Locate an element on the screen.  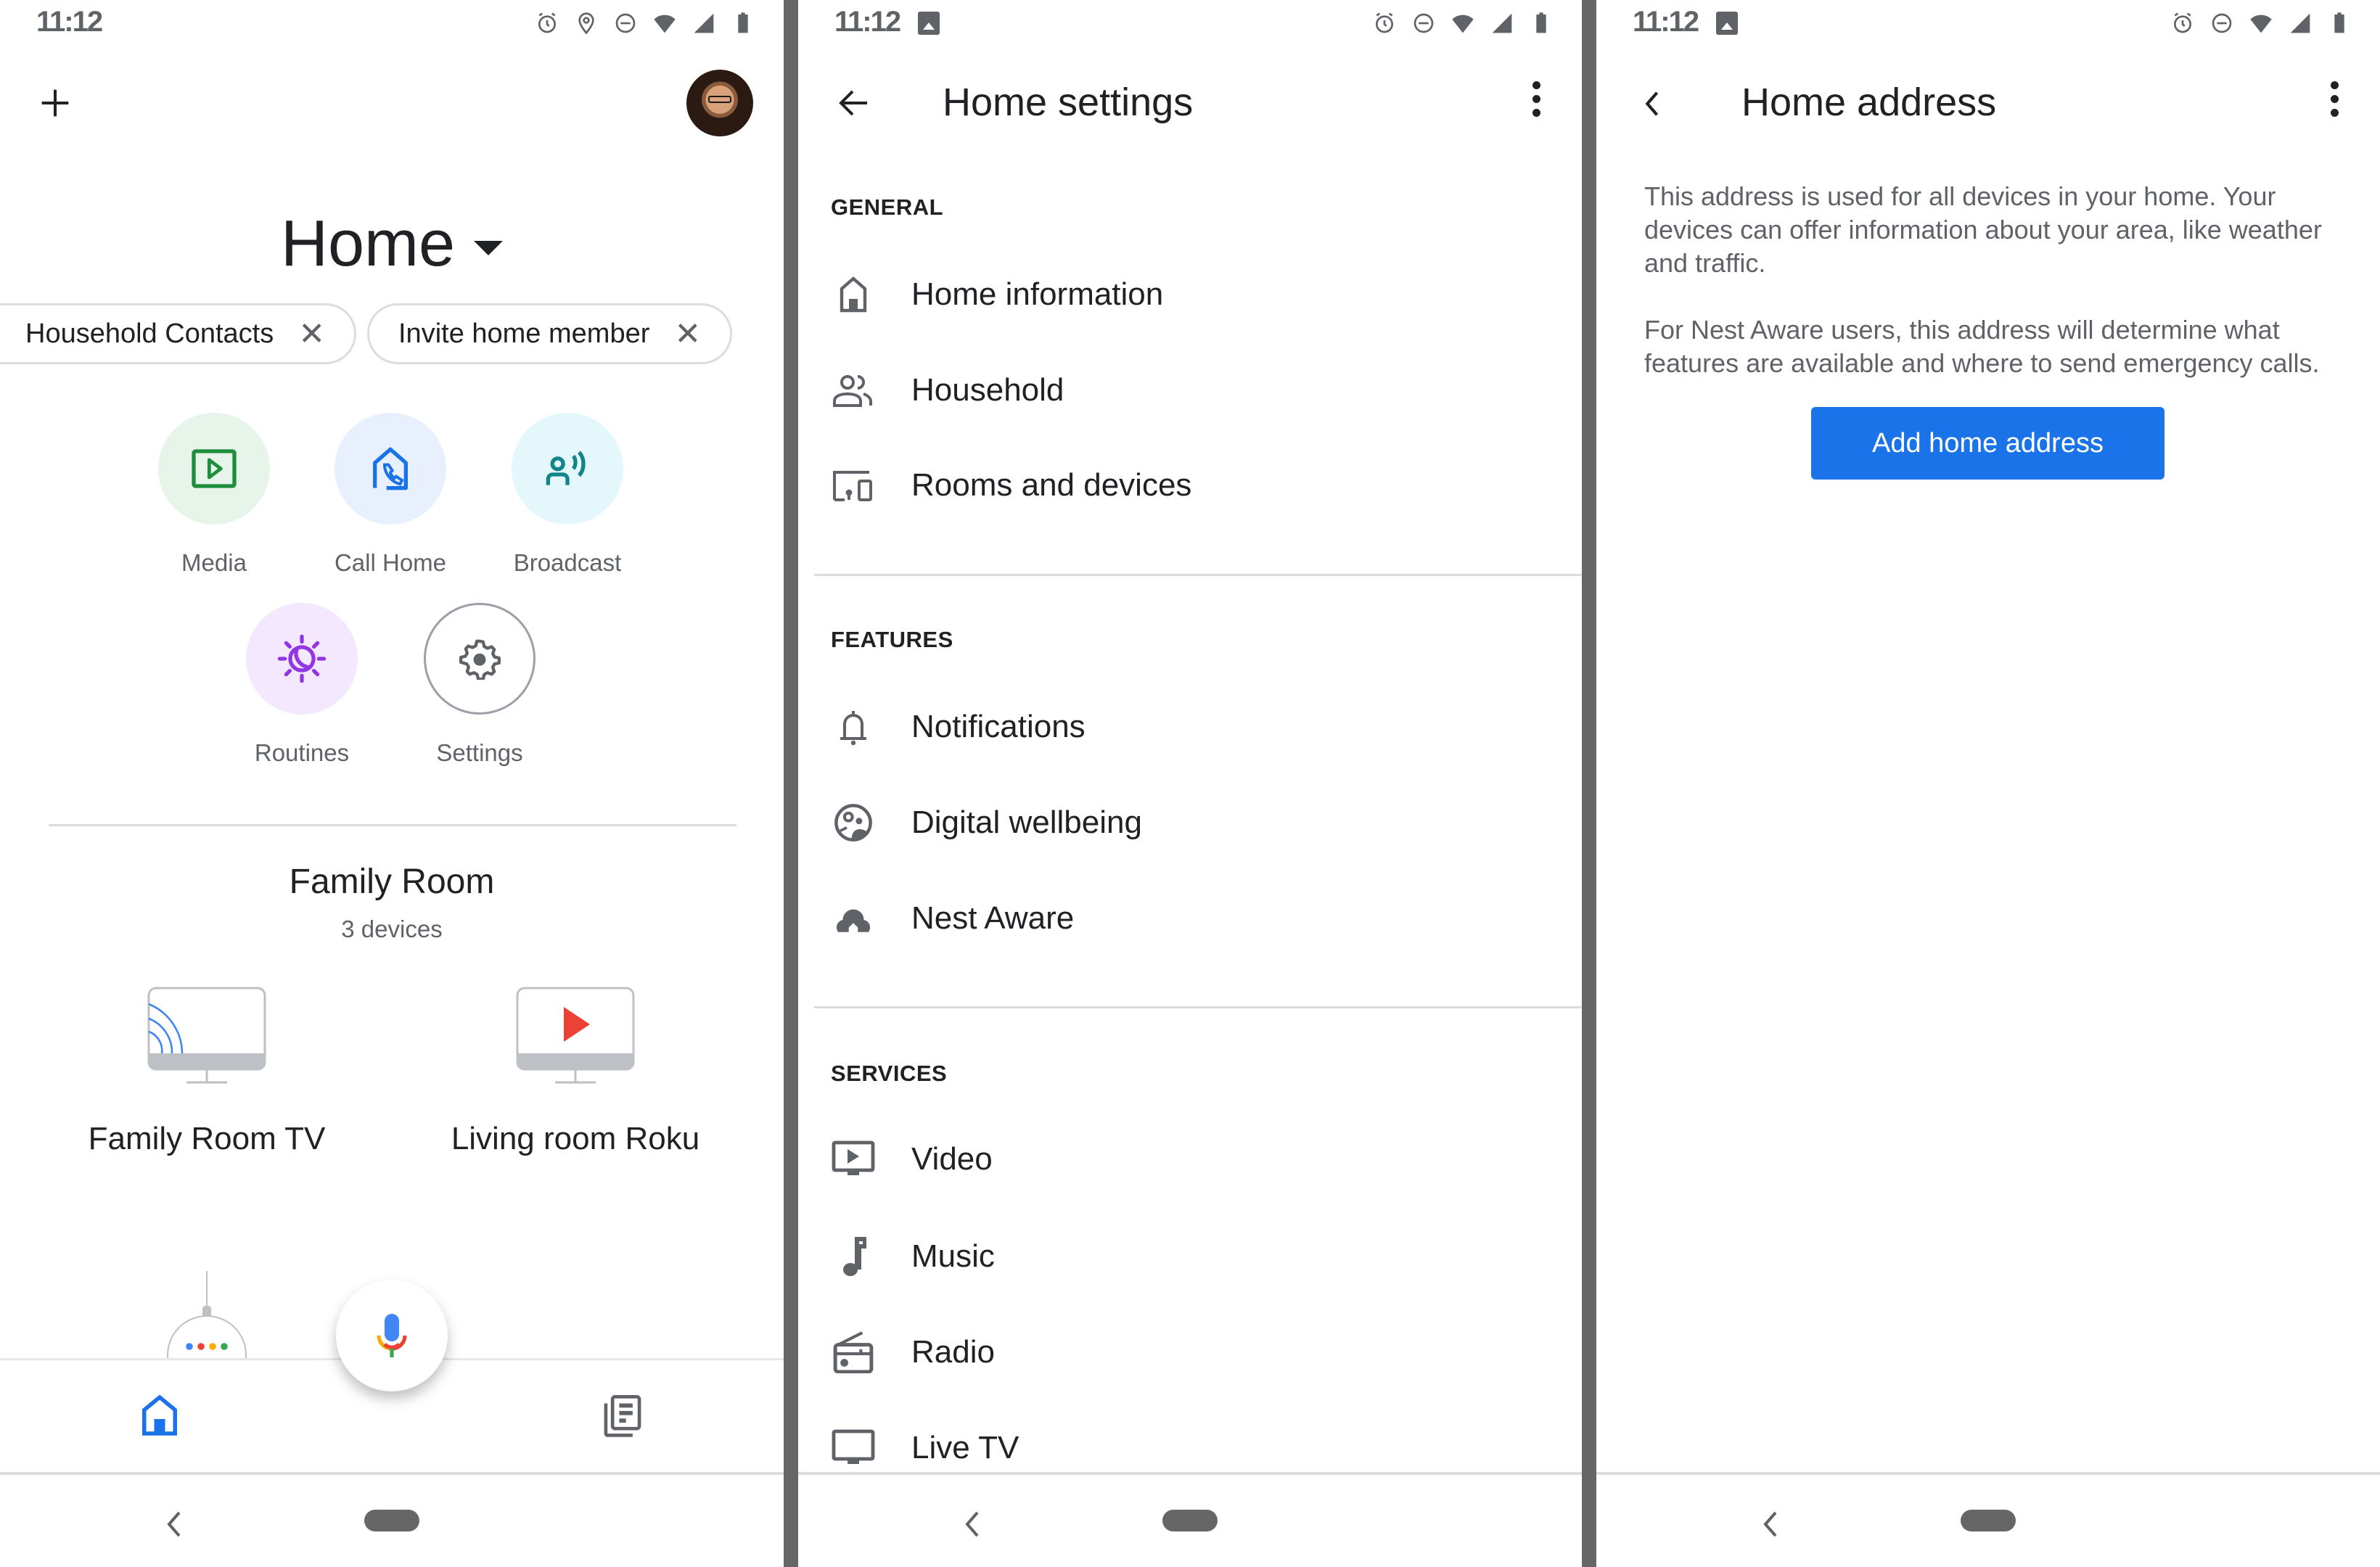
setting-label: Video is located at coordinates (952, 1159).